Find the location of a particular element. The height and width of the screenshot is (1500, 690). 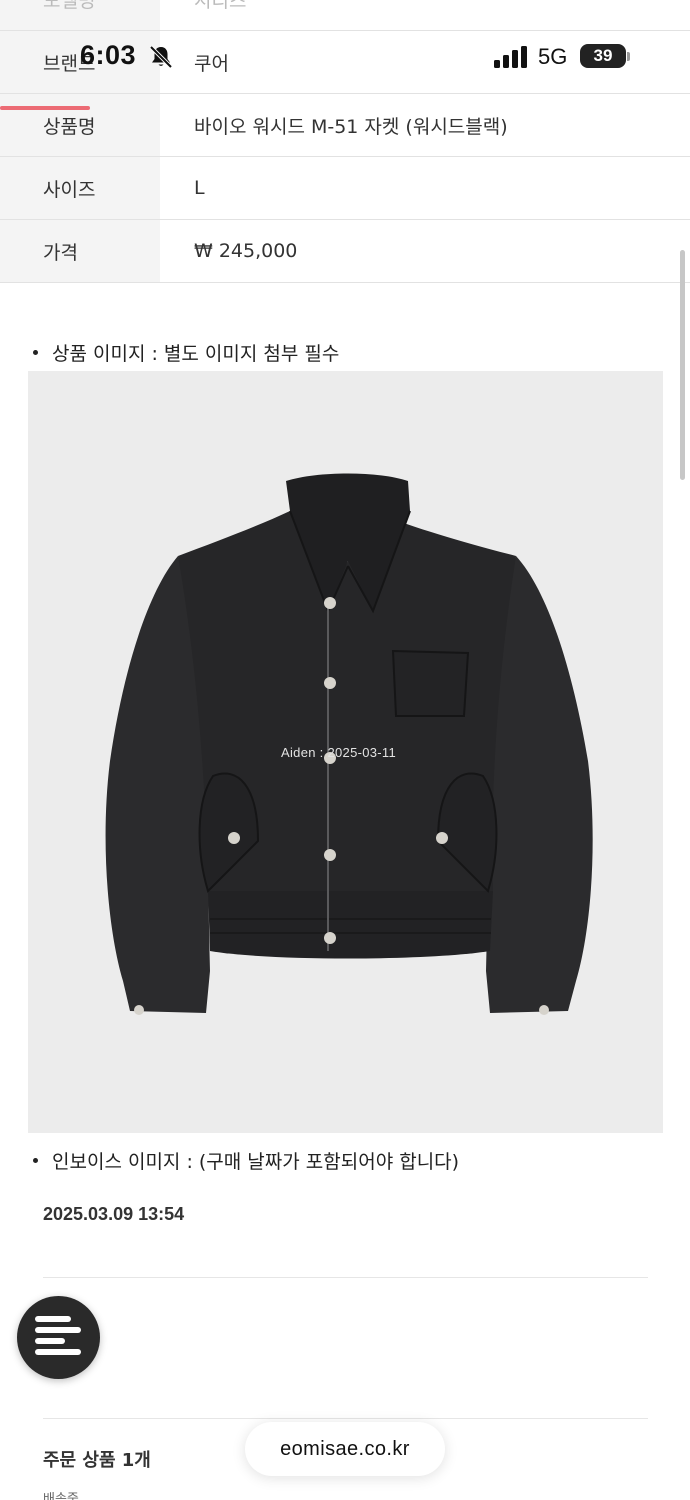

order-items-title: 주문 상품 1개 is located at coordinates (97, 1460).